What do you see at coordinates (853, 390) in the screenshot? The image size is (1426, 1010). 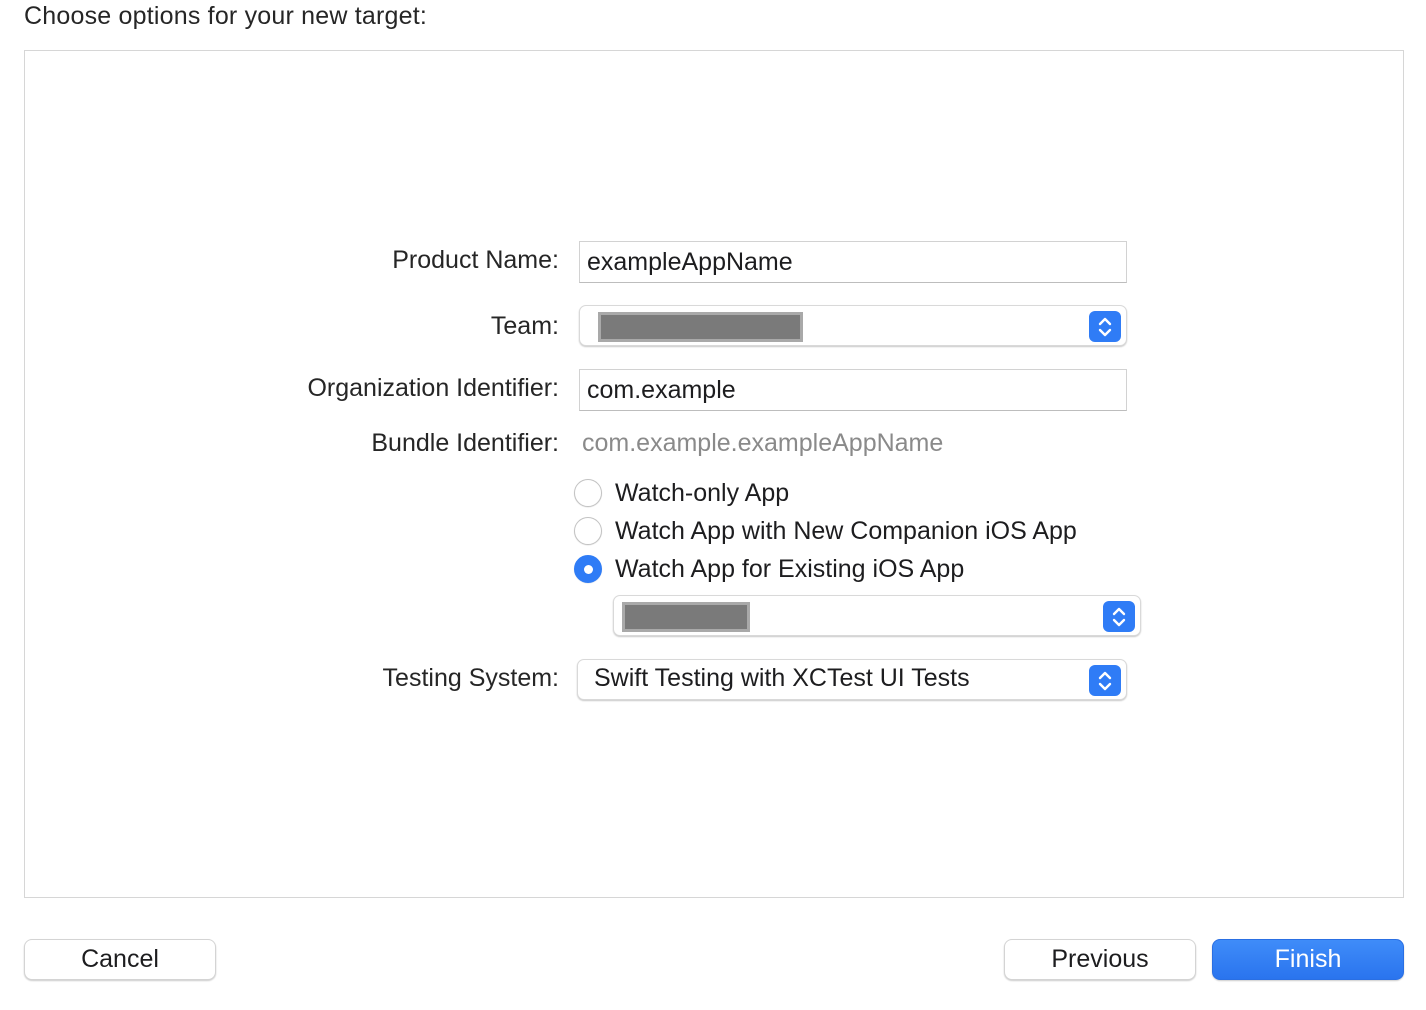 I see `organization-identifier-field: com.example` at bounding box center [853, 390].